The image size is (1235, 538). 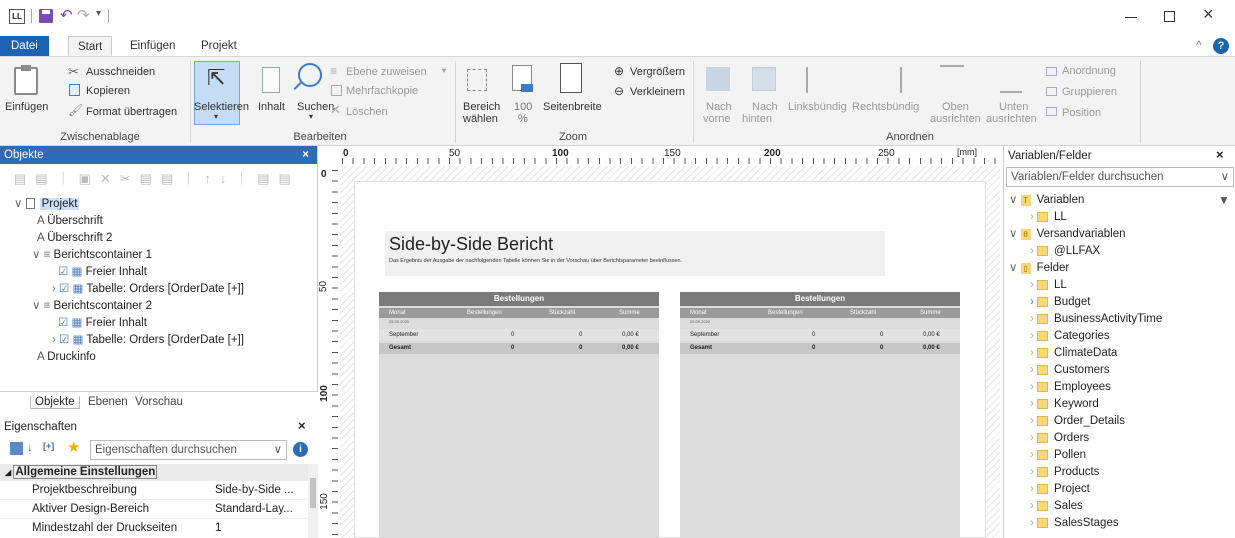 I want to click on tab-projekt: Projekt, so click(x=219, y=46).